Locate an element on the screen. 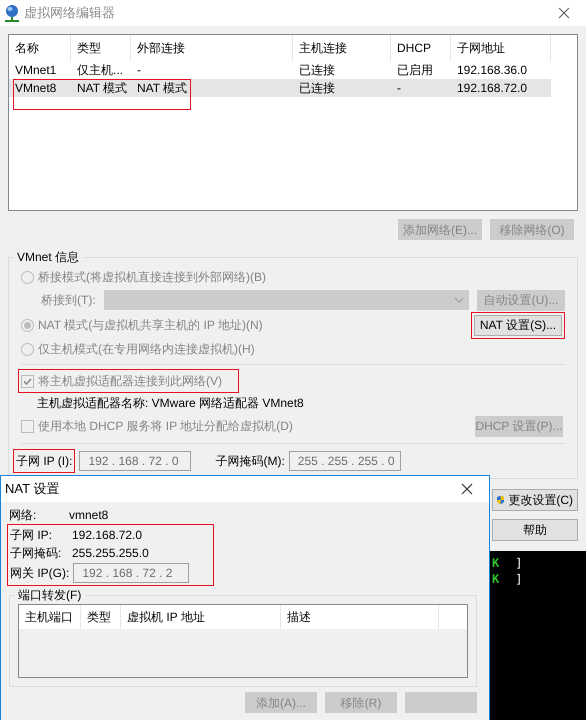 The image size is (586, 720). ip-field: 192 . 168 . 72 . 0 is located at coordinates (135, 461).